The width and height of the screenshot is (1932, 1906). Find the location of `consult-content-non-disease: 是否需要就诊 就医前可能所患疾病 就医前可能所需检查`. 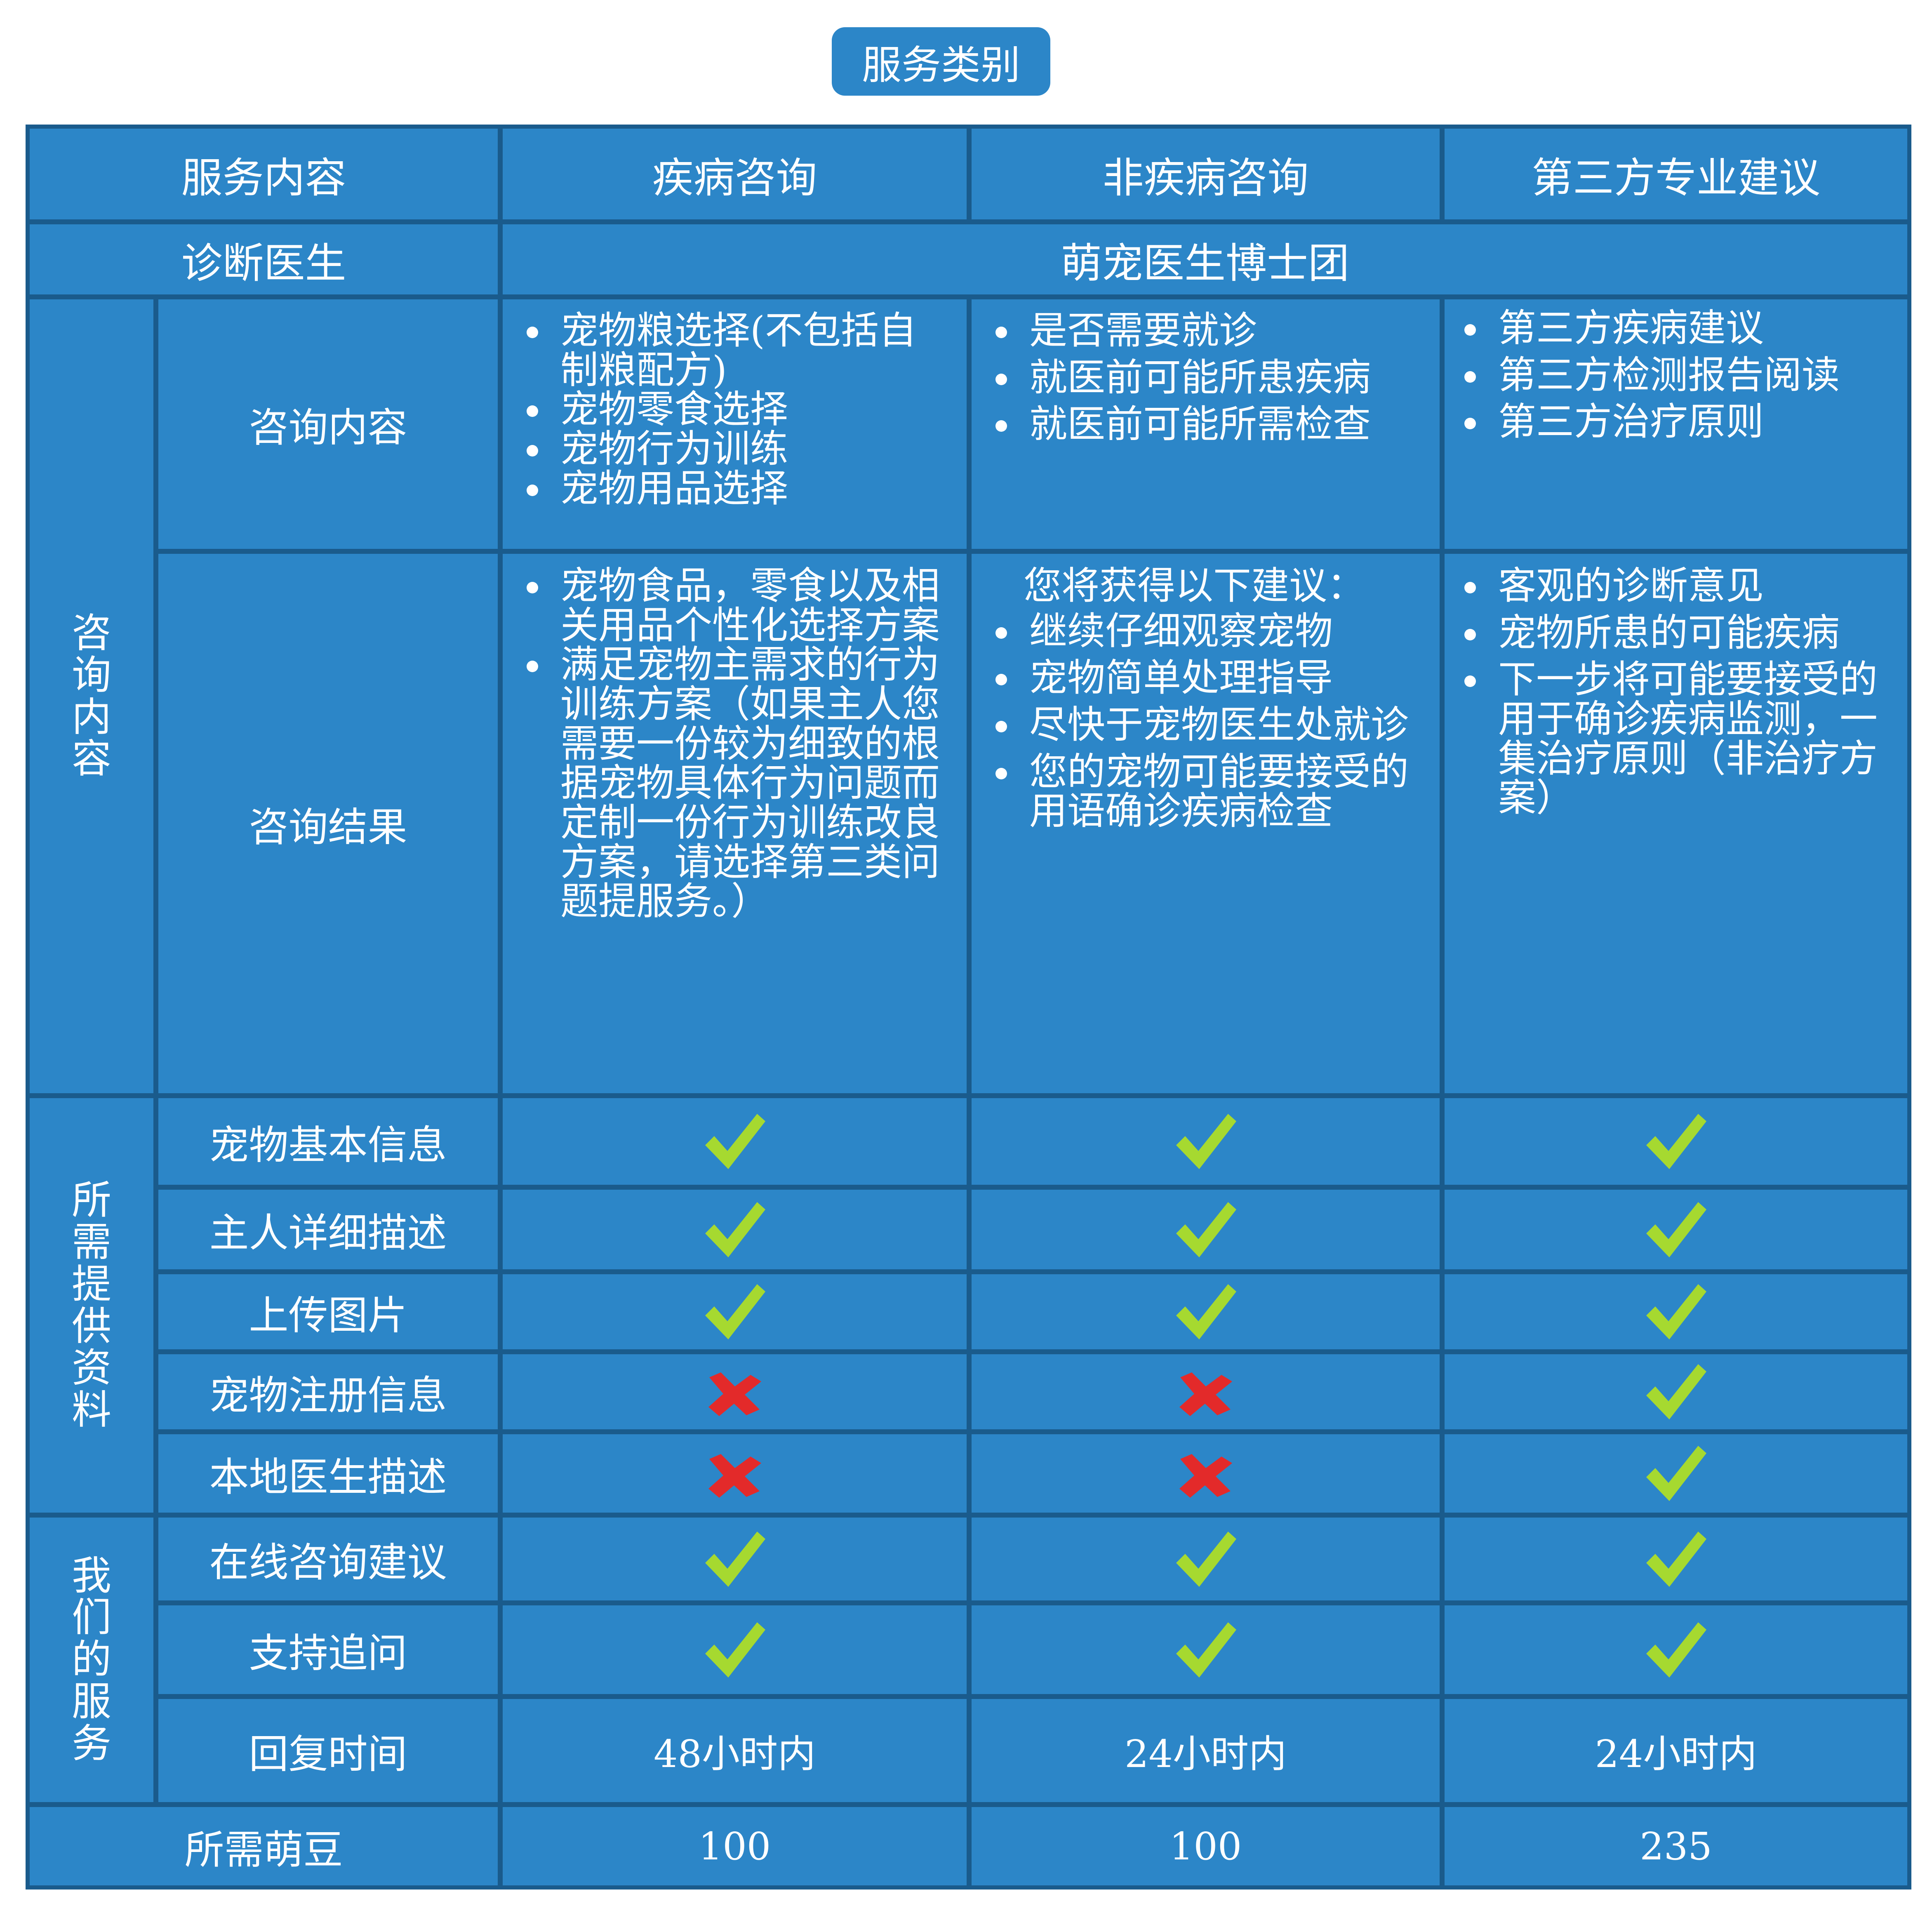

consult-content-non-disease: 是否需要就诊 就医前可能所患疾病 就医前可能所需检查 is located at coordinates (1206, 424).